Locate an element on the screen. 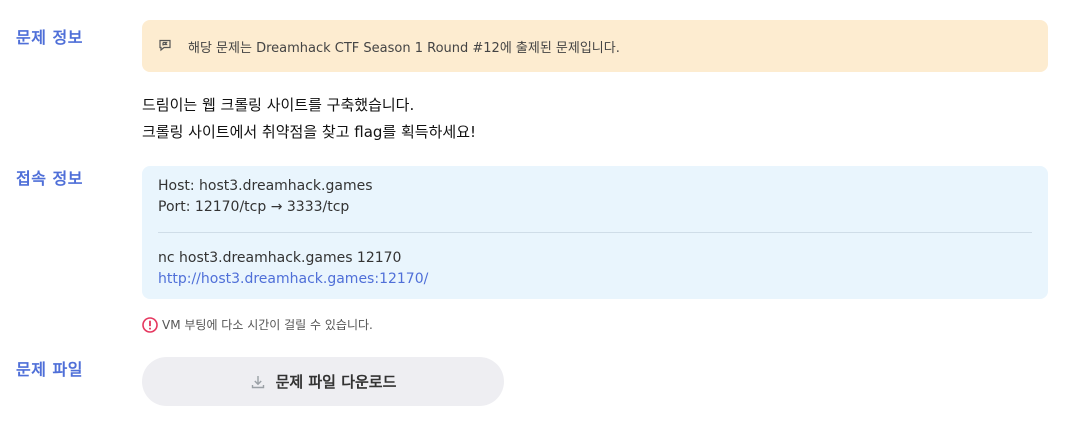  divider is located at coordinates (595, 232).